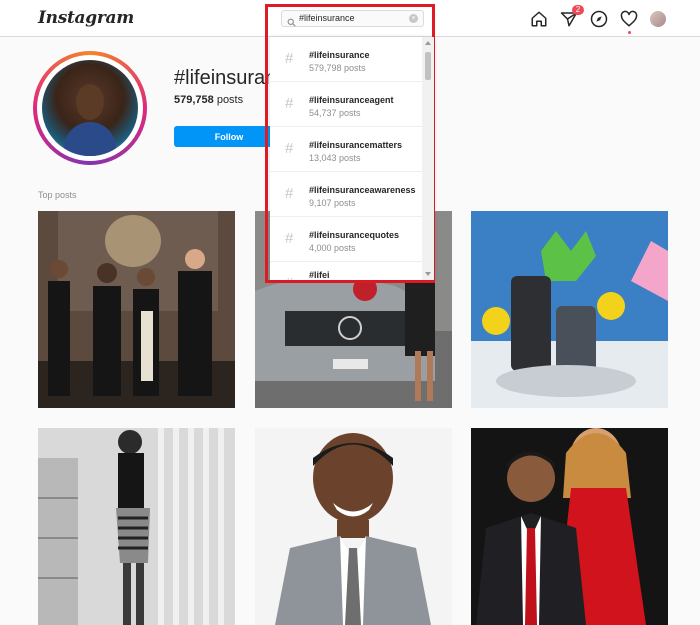  I want to click on suggestion-count: 54,737 posts, so click(335, 113).